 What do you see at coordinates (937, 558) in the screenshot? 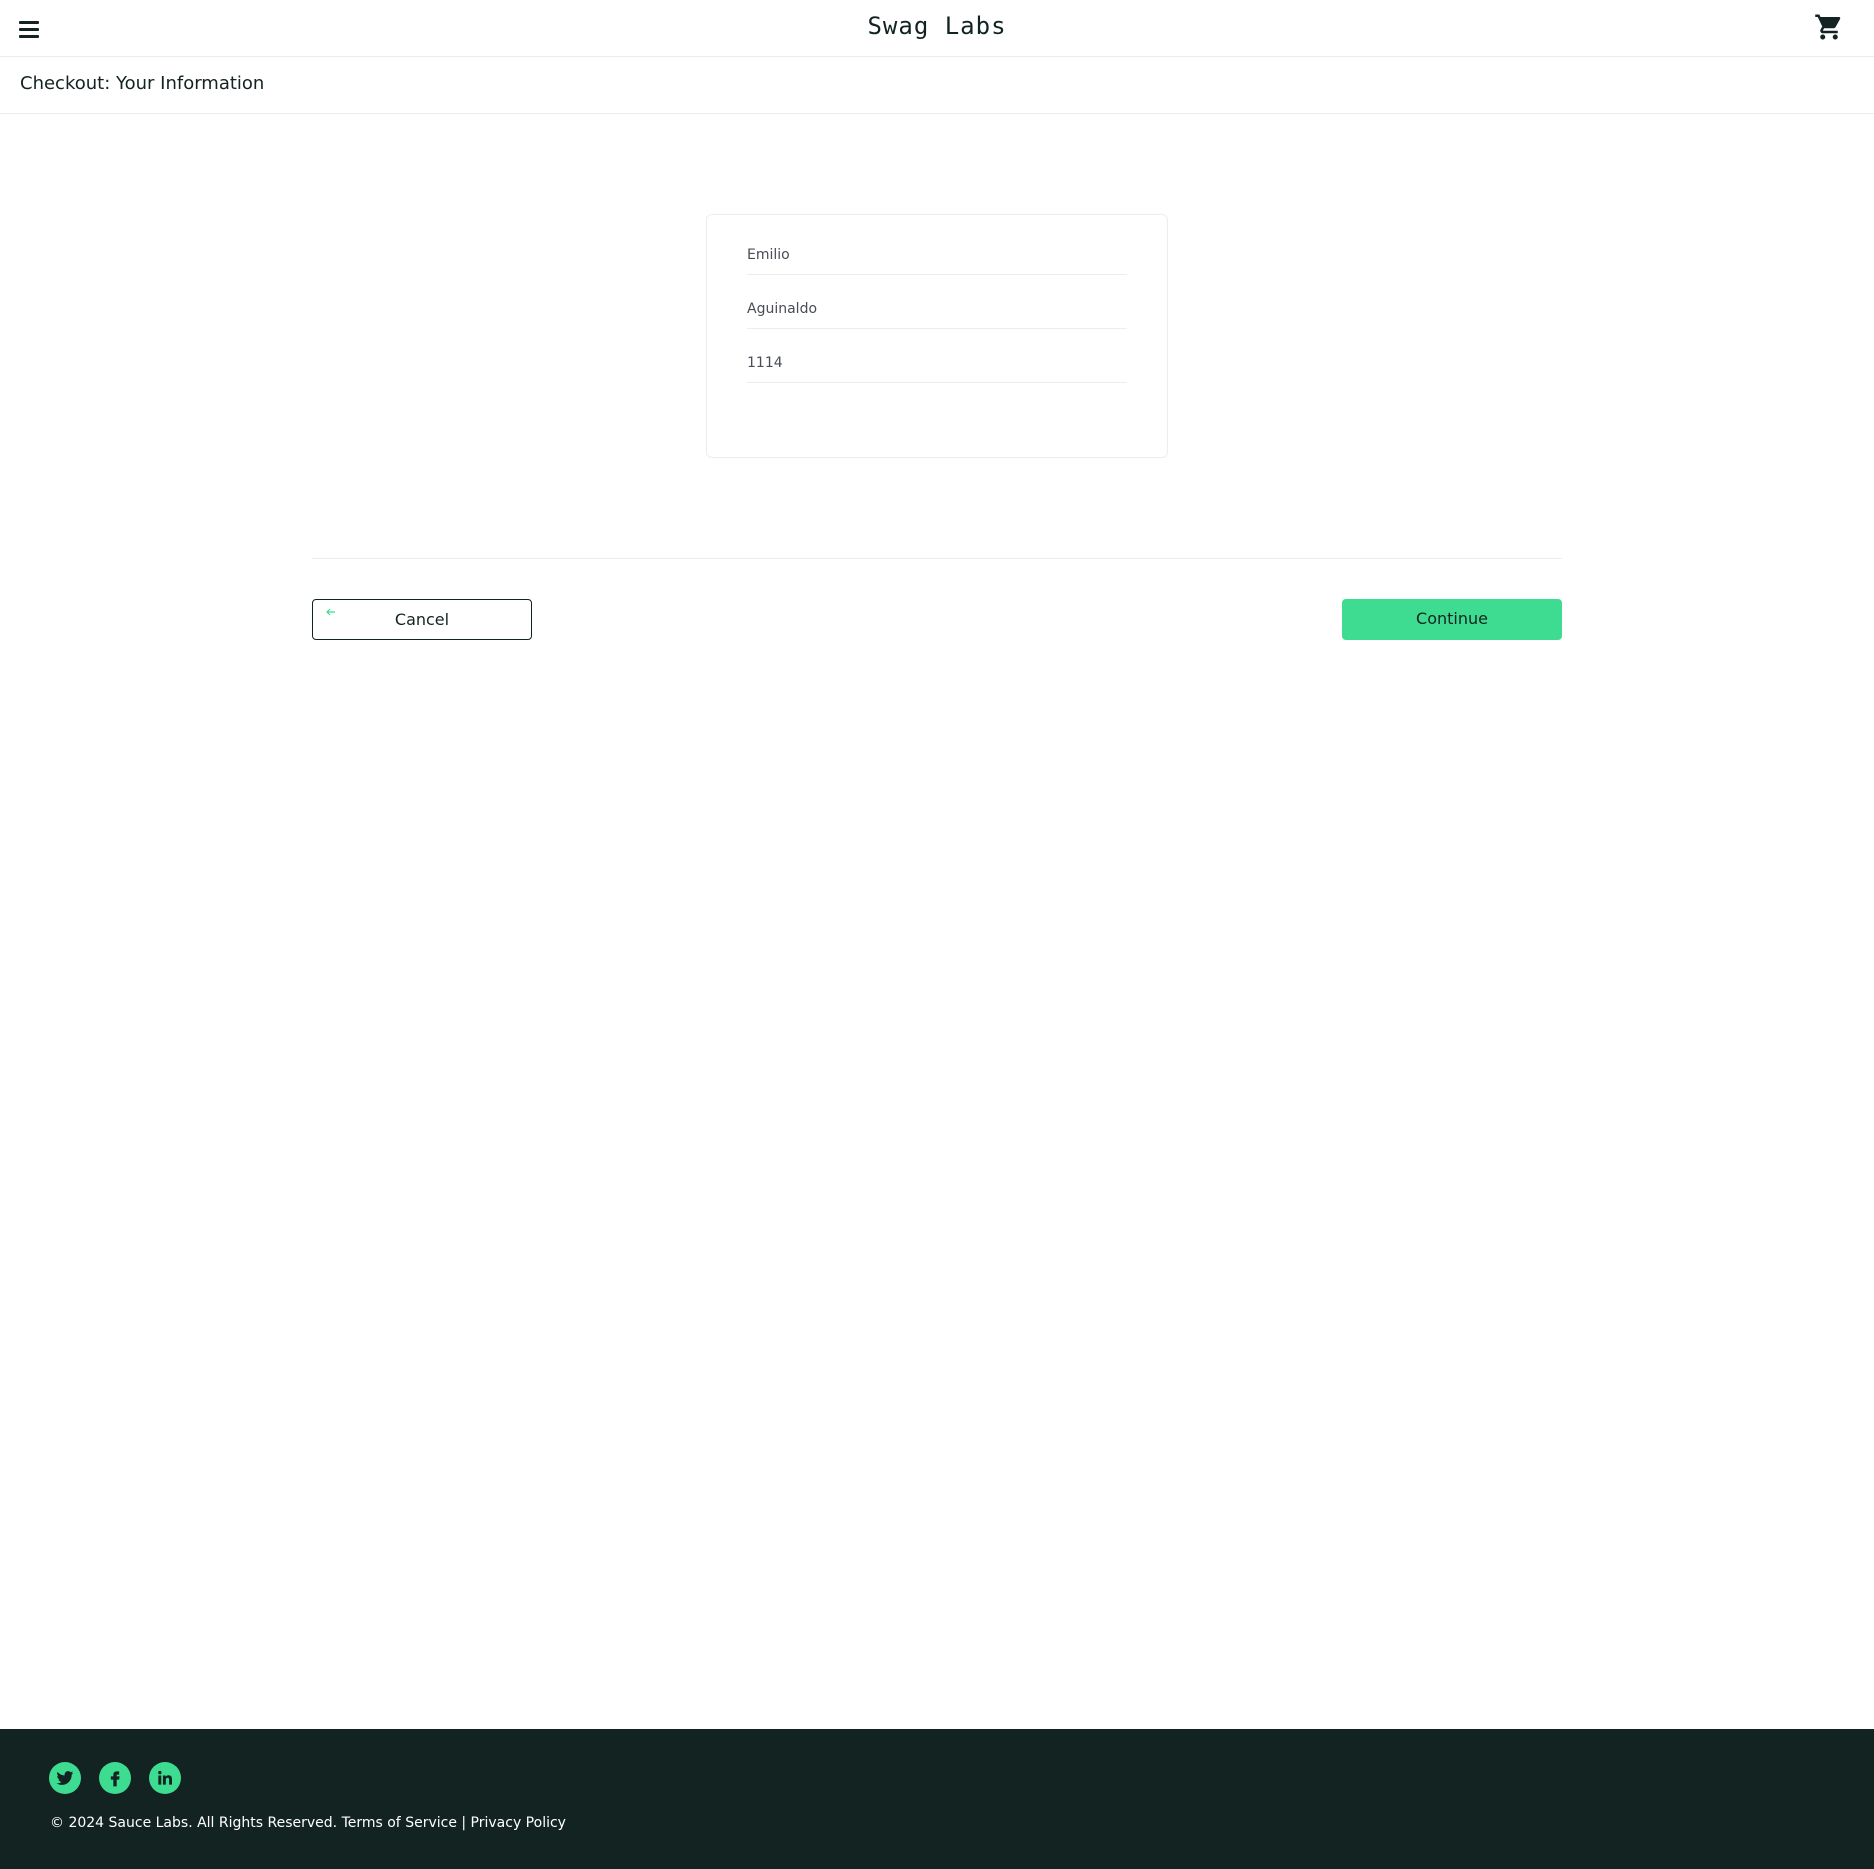
I see `divider` at bounding box center [937, 558].